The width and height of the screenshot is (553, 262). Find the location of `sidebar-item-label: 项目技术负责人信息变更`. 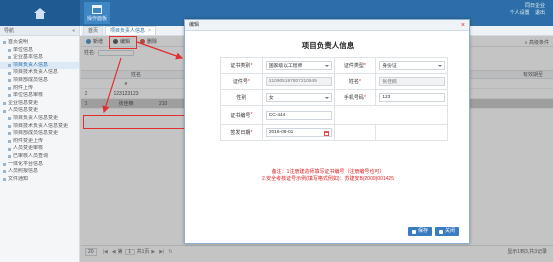

sidebar-item-label: 项目技术负责人信息变更 is located at coordinates (41, 125).